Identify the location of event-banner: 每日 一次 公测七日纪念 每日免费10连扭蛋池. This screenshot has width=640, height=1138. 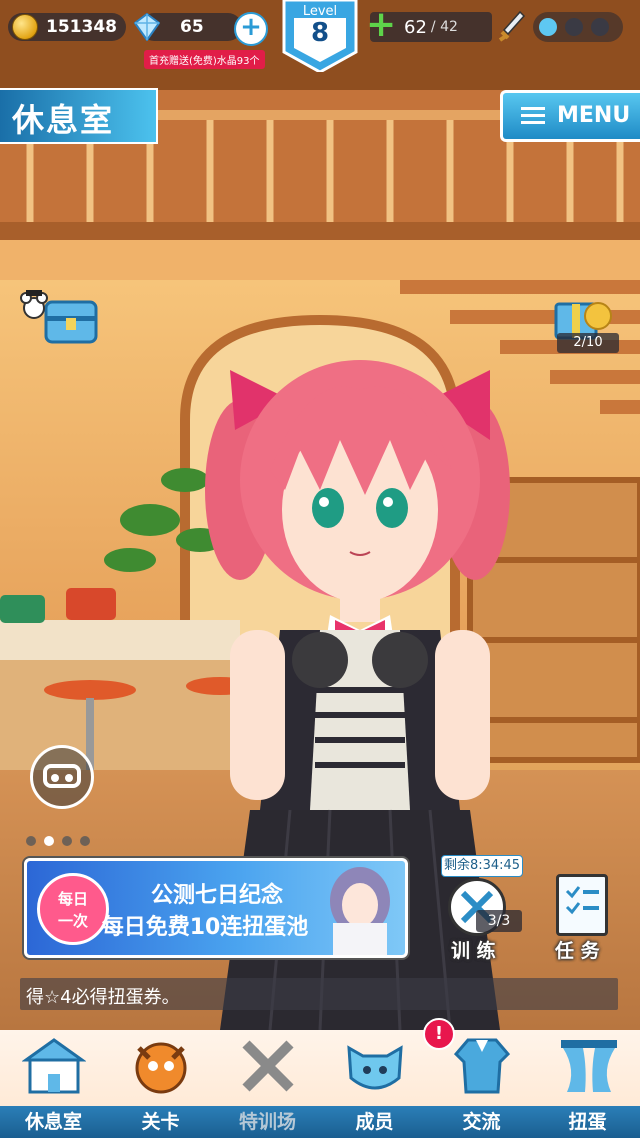
(216, 908).